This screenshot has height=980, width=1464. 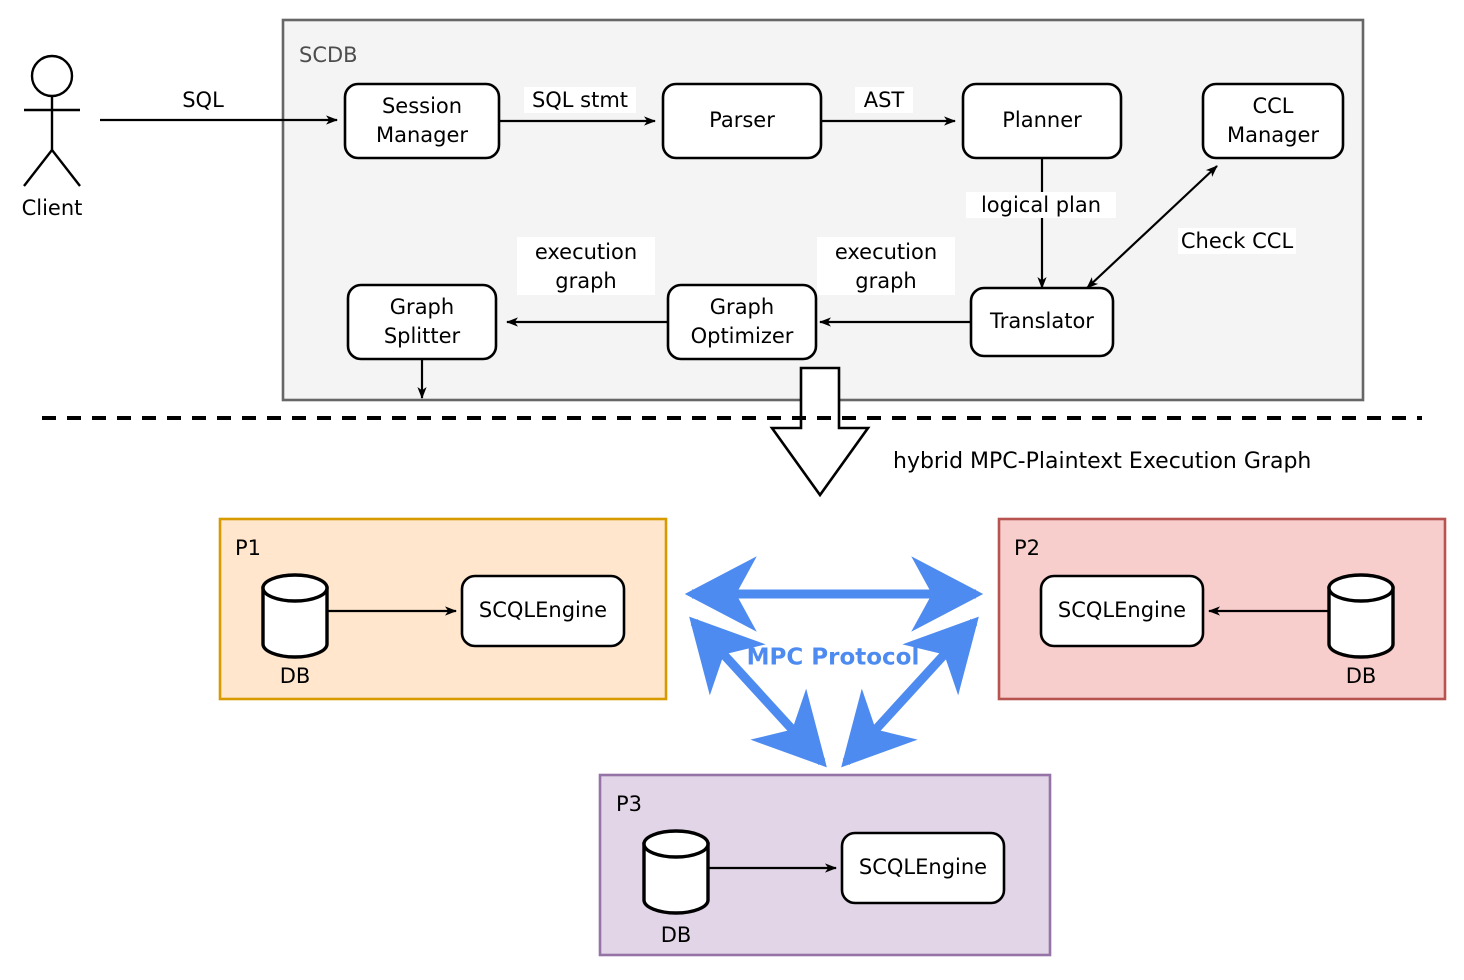 I want to click on node-graph-splitter-label-2: Splitter, so click(x=422, y=336).